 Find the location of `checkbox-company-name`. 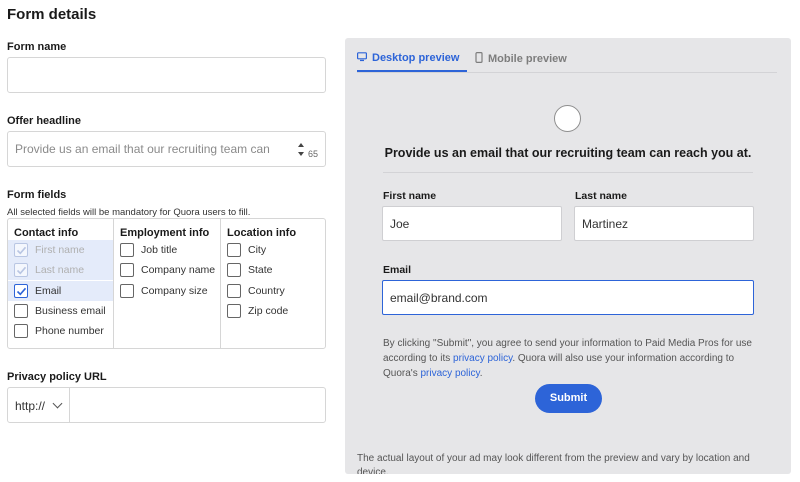

checkbox-company-name is located at coordinates (127, 270).